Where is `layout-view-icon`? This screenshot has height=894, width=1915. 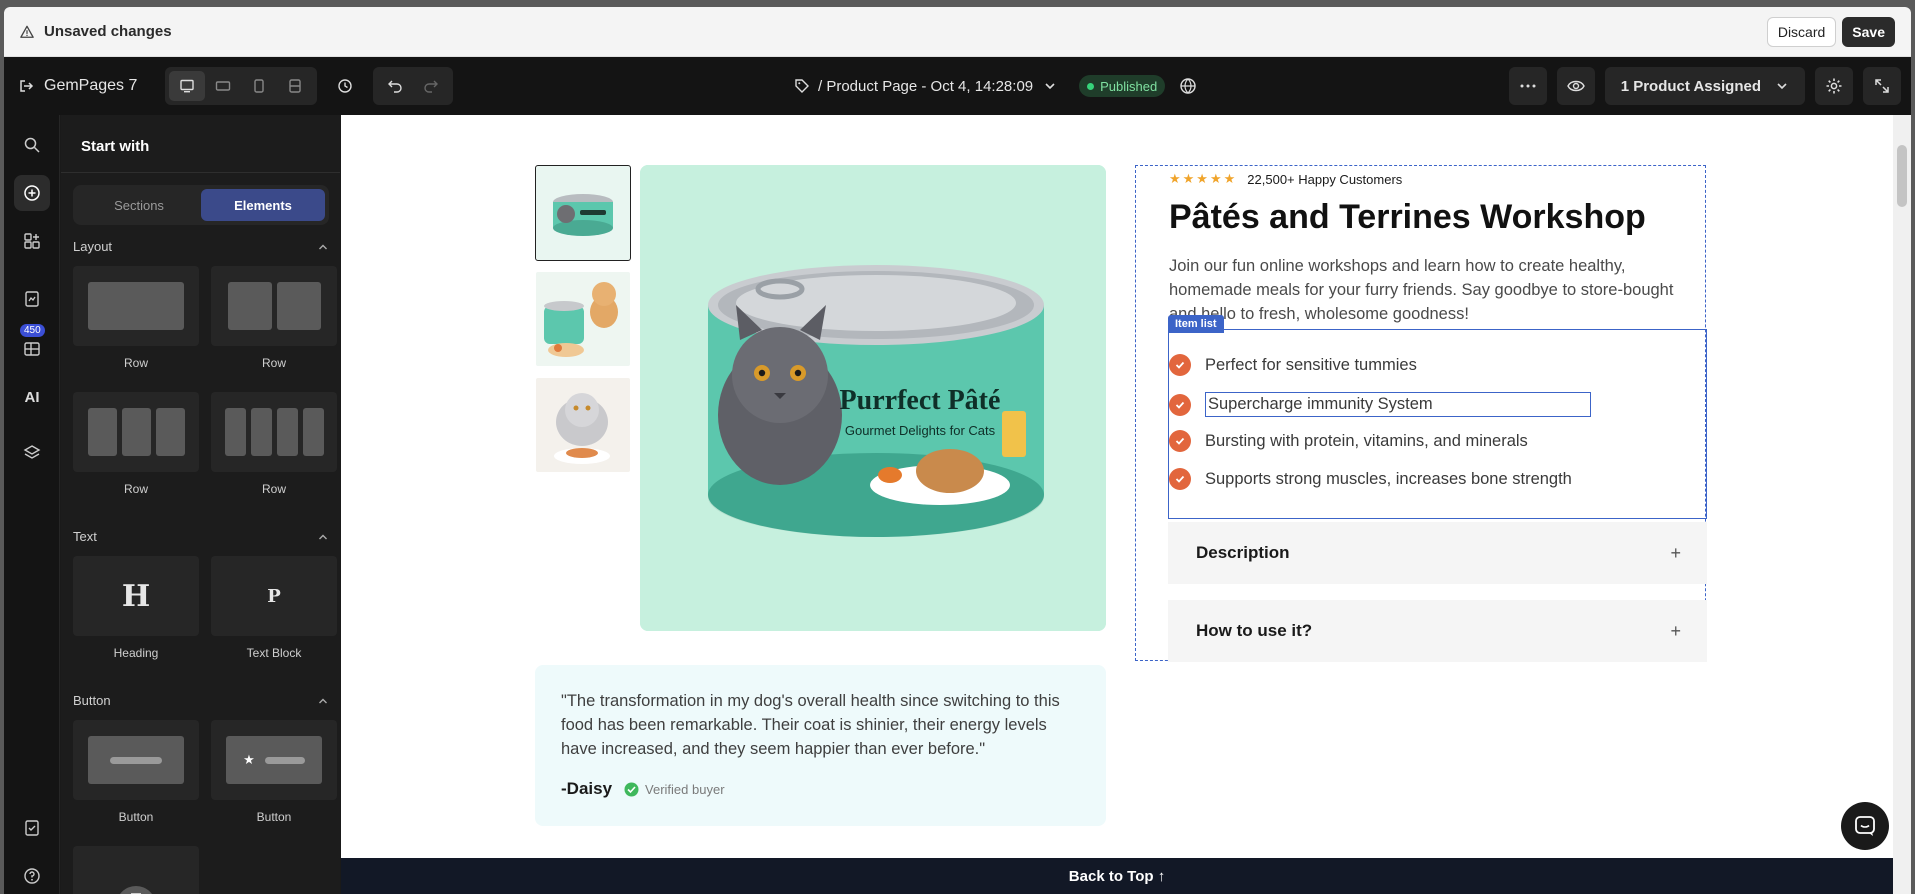
layout-view-icon is located at coordinates (295, 86).